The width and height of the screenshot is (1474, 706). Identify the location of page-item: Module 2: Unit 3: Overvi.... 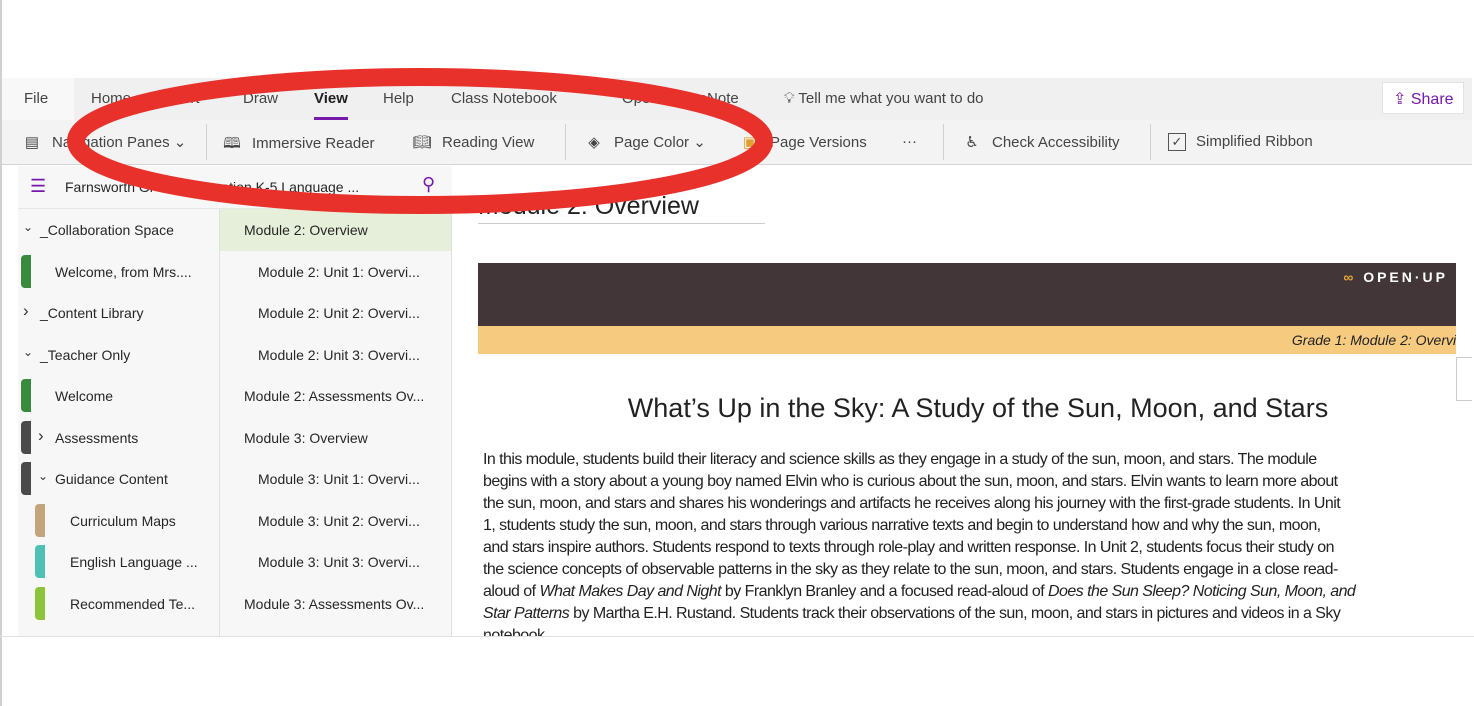
(335, 355).